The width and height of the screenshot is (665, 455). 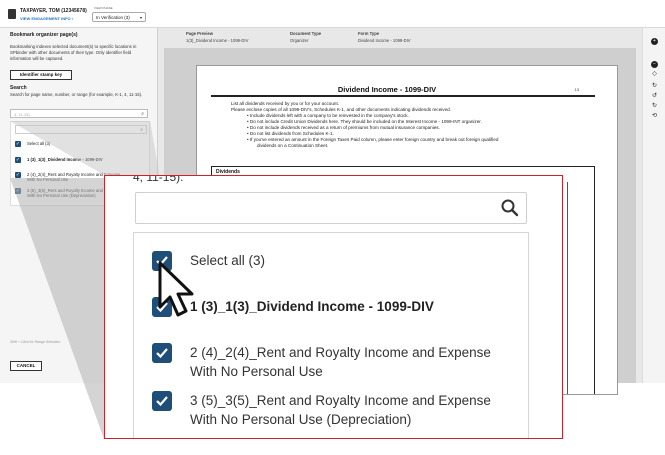 What do you see at coordinates (18, 88) in the screenshot?
I see `search-title: Search` at bounding box center [18, 88].